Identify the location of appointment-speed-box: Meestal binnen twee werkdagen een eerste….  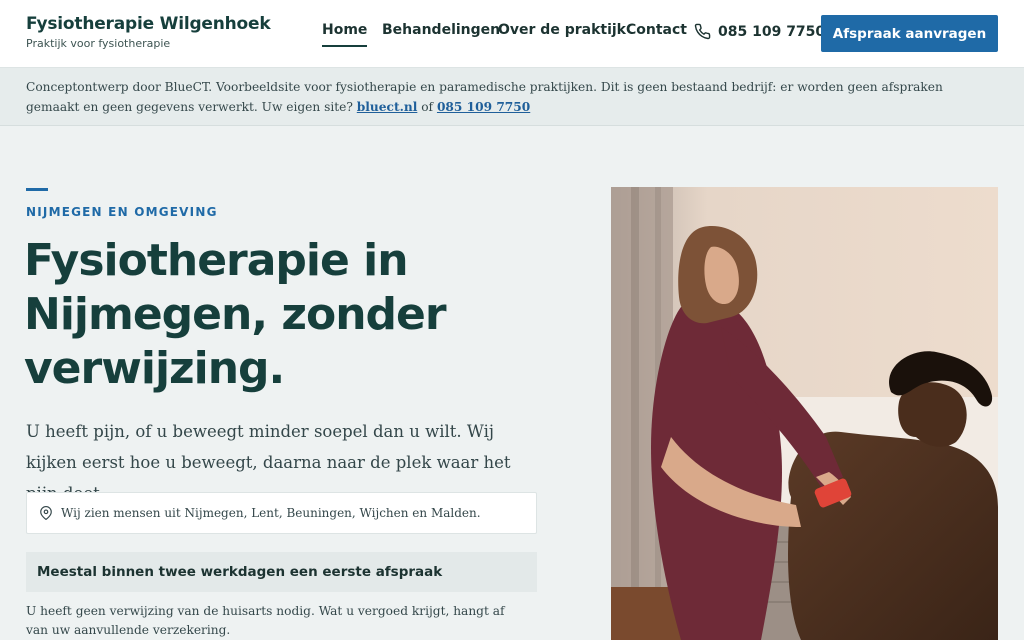
(281, 572).